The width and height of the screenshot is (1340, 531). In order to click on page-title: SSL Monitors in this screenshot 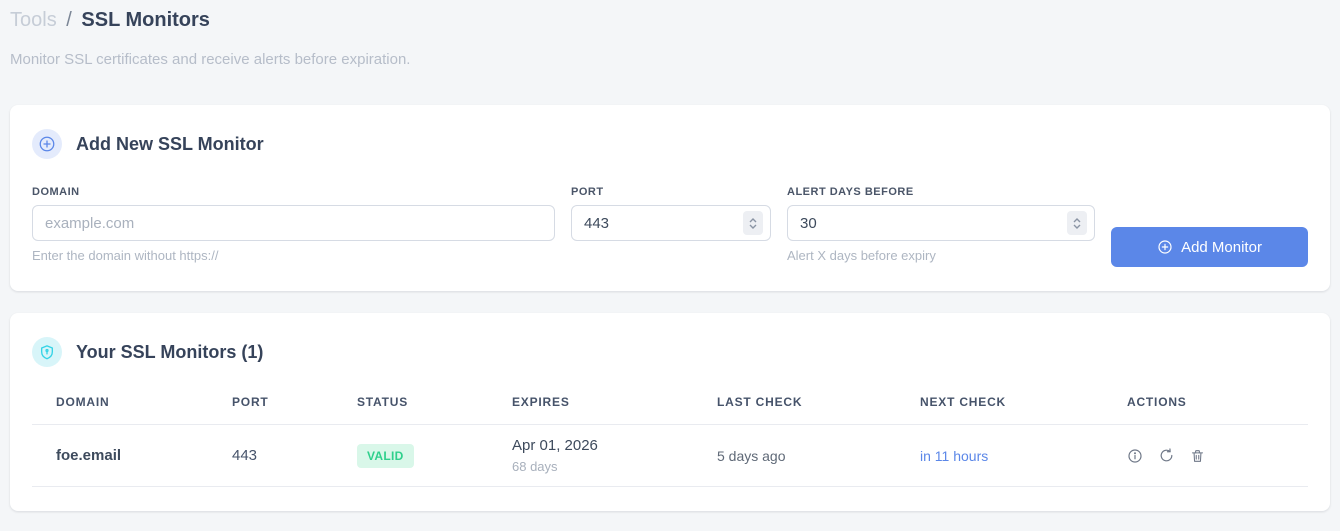, I will do `click(145, 20)`.